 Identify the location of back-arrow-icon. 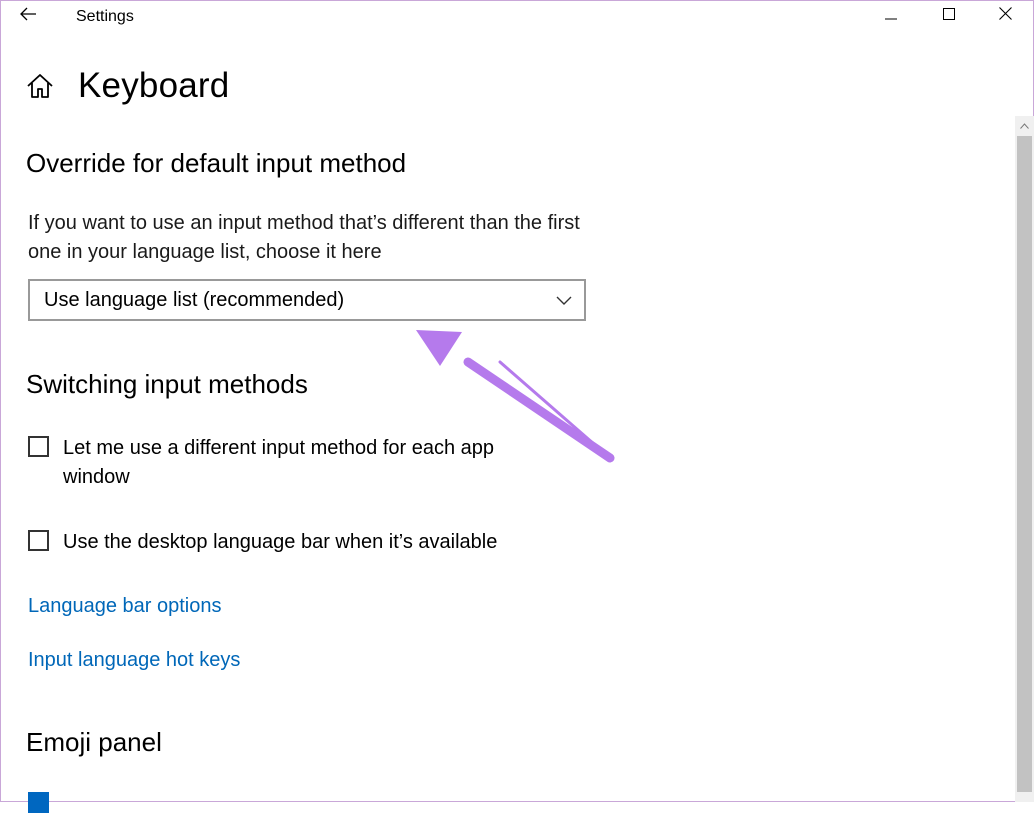
(28, 16).